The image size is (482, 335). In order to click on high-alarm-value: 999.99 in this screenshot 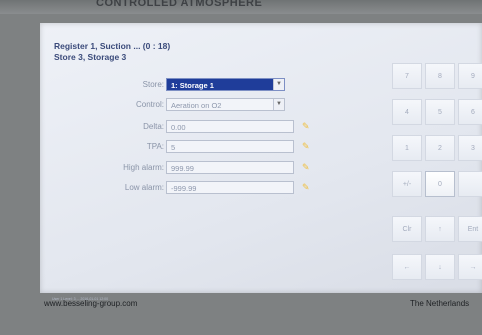, I will do `click(182, 168)`.